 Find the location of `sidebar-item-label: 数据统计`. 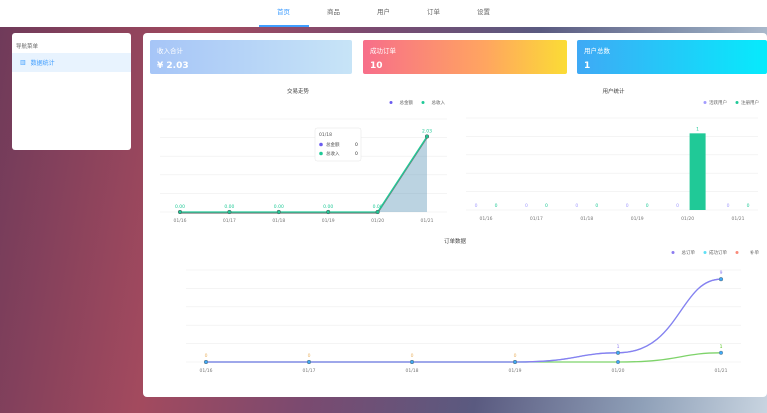

sidebar-item-label: 数据统计 is located at coordinates (42, 63).